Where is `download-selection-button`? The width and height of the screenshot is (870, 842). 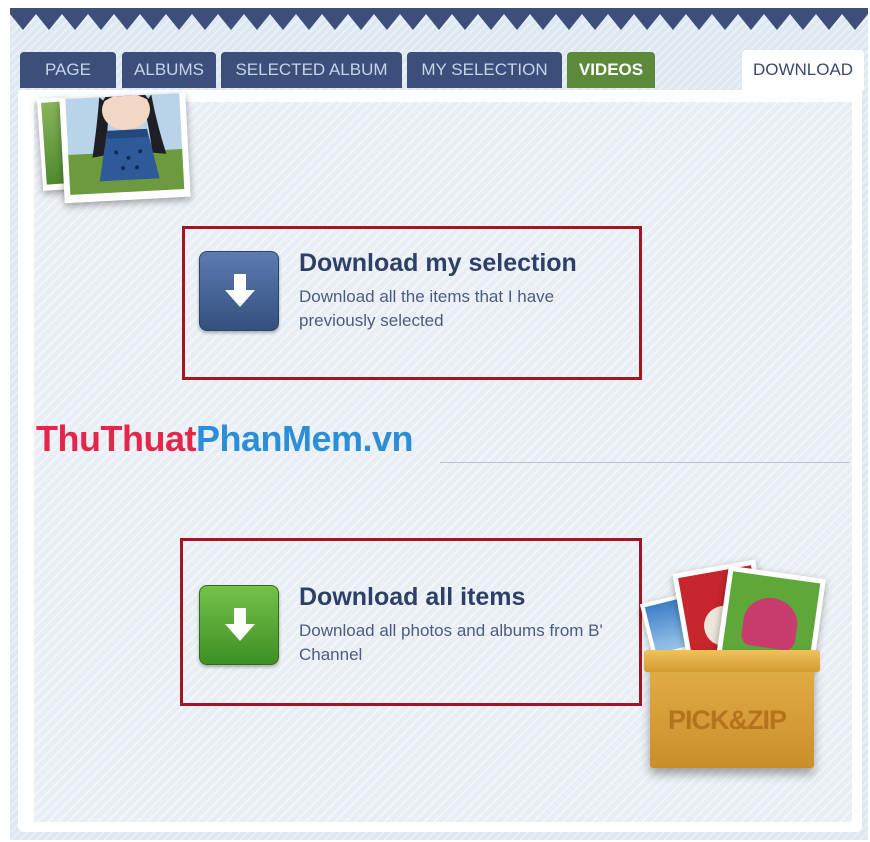
download-selection-button is located at coordinates (239, 291).